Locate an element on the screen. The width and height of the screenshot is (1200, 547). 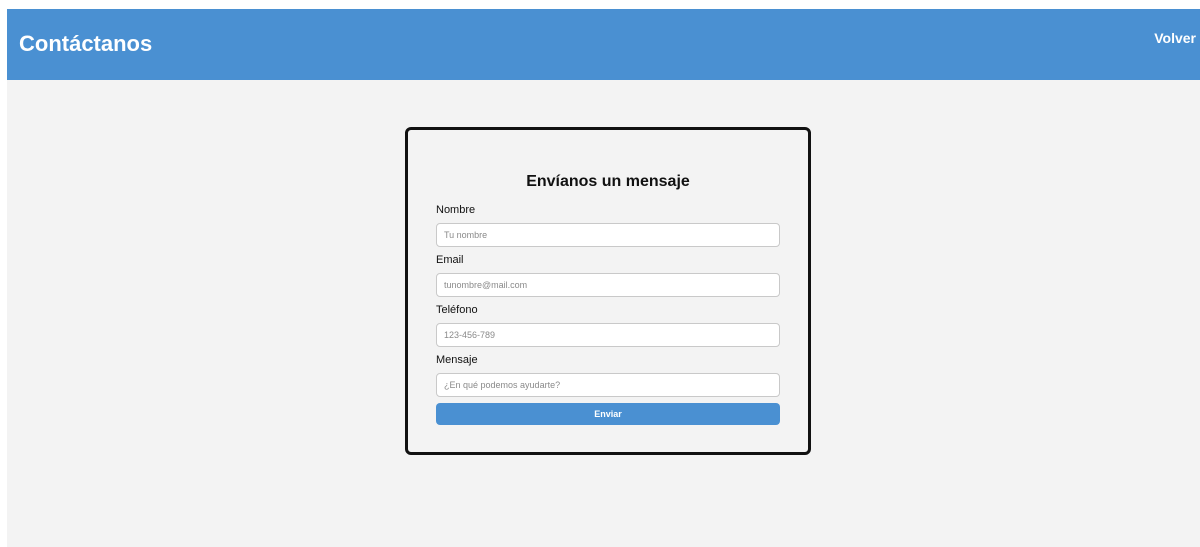
name-input is located at coordinates (608, 235).